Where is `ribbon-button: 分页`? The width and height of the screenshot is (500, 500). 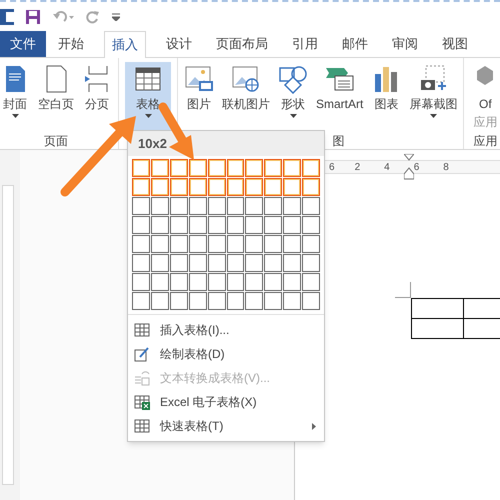
ribbon-button: 分页 is located at coordinates (97, 97).